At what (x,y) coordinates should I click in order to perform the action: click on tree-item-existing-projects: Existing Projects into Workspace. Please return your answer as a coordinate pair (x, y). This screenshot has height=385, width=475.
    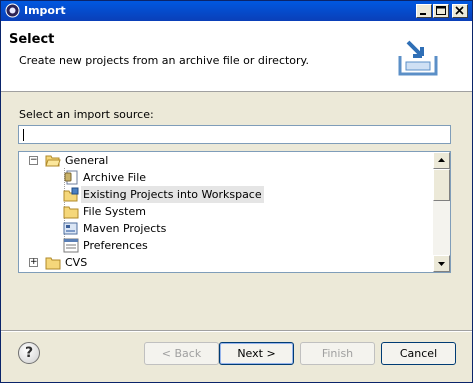
    Looking at the image, I should click on (224, 194).